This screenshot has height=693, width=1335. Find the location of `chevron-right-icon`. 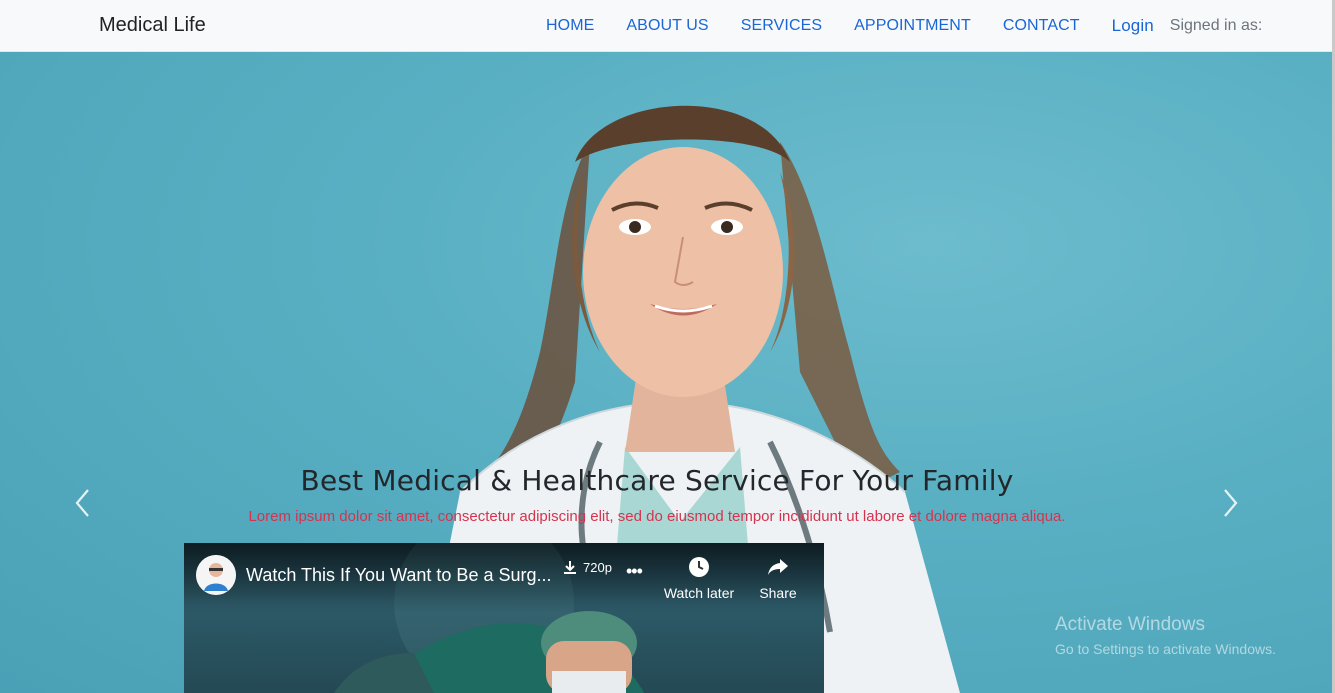

chevron-right-icon is located at coordinates (1230, 503).